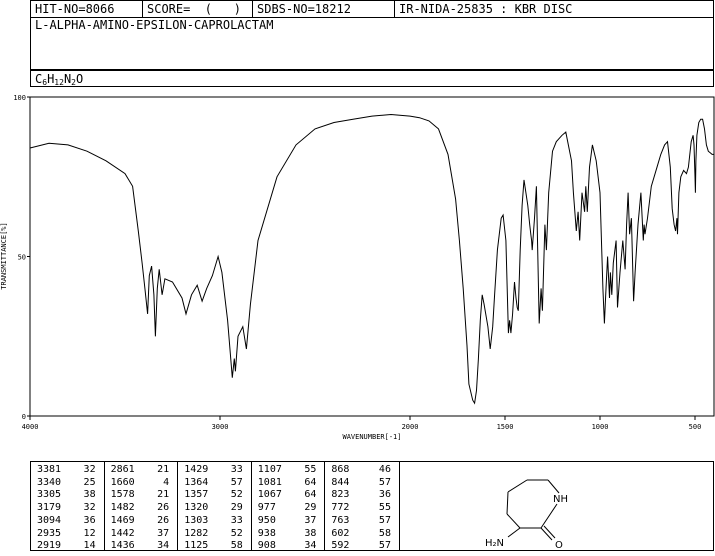 The height and width of the screenshot is (556, 715). What do you see at coordinates (559, 545) in the screenshot?
I see `carbonyl-o-label: O` at bounding box center [559, 545].